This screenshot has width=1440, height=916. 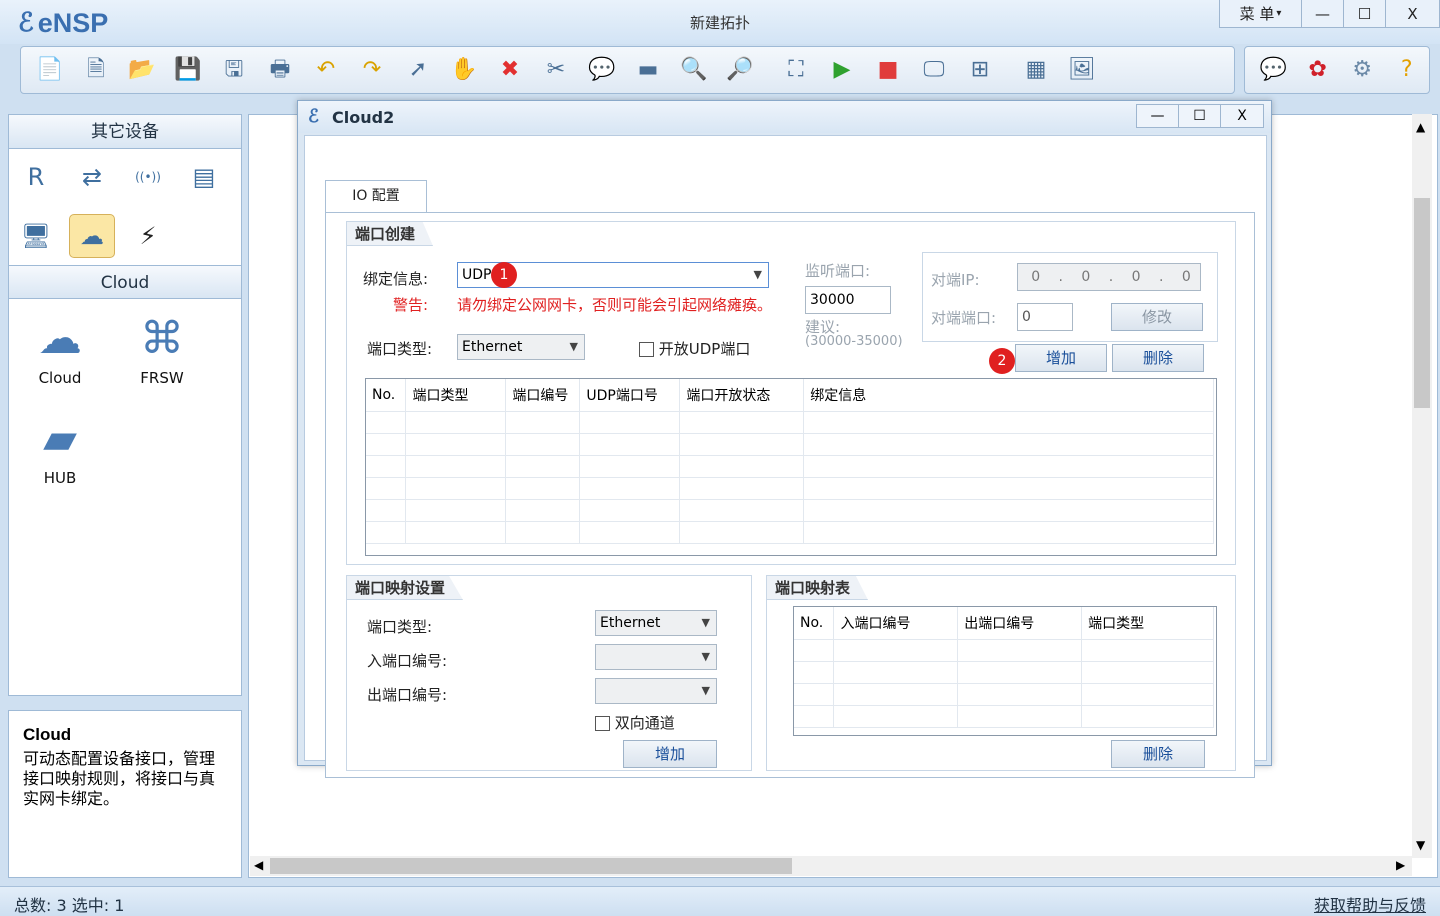 I want to click on start-device-button: ▶, so click(x=842, y=70).